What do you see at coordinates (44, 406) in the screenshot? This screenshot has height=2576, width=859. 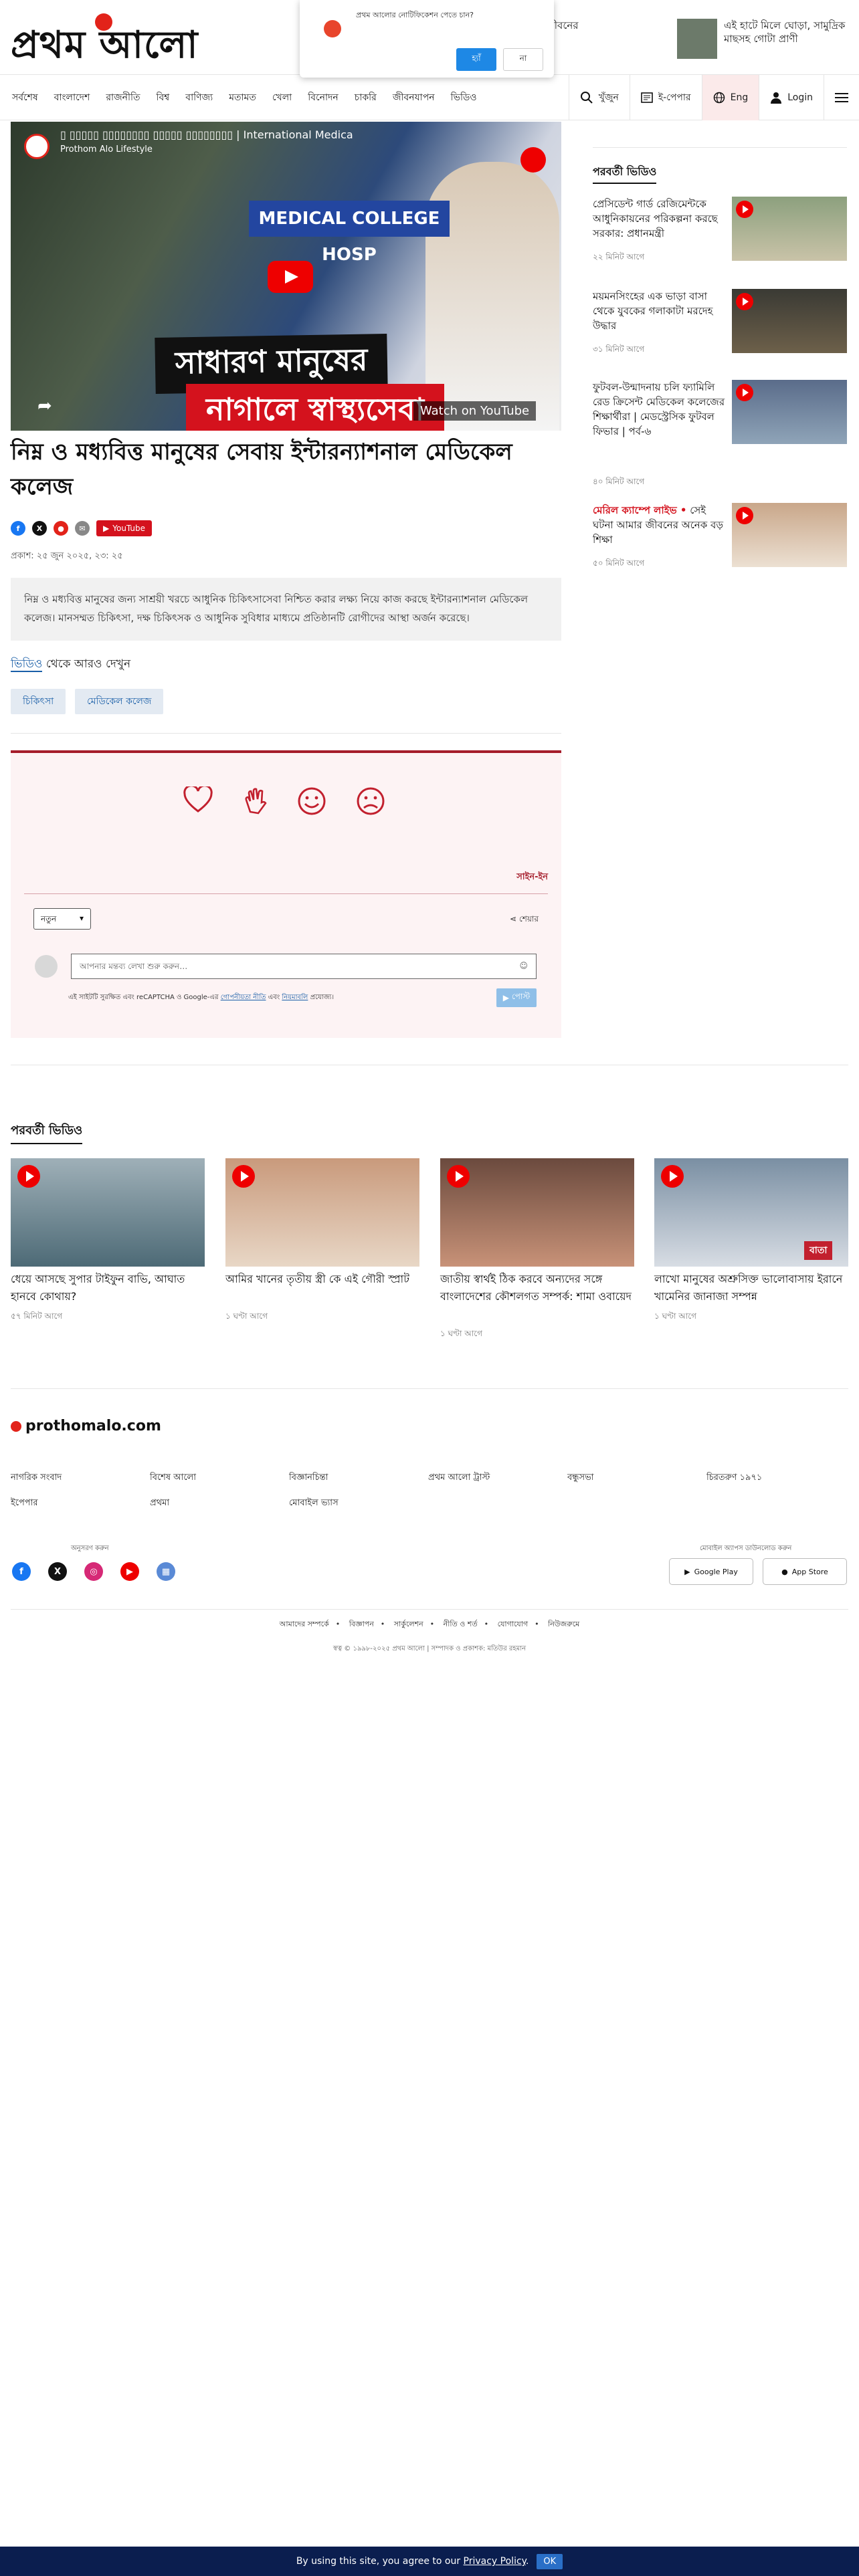 I see `video-share-icon: ➦` at bounding box center [44, 406].